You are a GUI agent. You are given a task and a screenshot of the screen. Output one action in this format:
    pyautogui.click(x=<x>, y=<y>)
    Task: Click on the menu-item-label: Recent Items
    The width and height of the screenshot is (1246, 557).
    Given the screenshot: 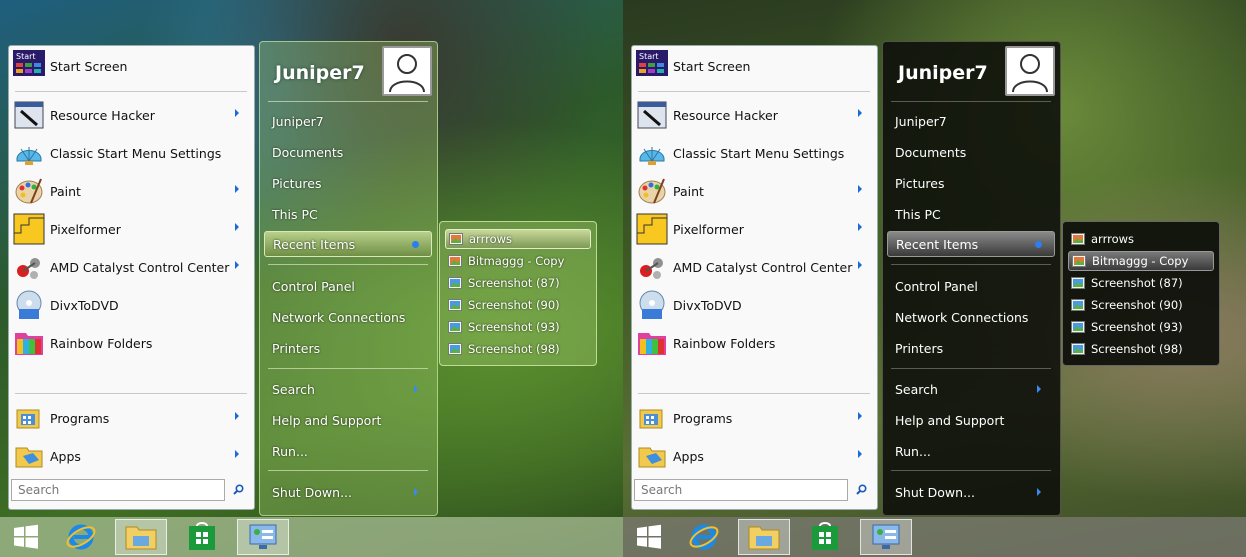 What is the action you would take?
    pyautogui.click(x=937, y=244)
    